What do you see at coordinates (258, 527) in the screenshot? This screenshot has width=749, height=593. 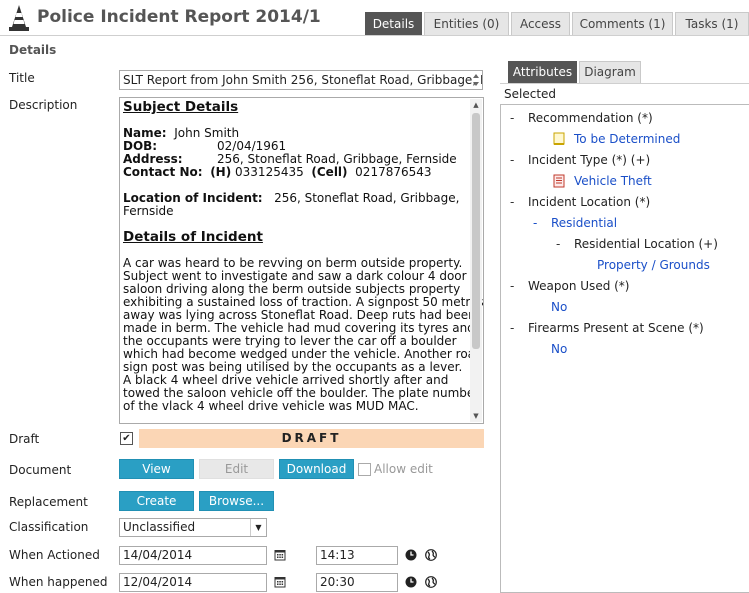 I see `chevron-down-icon: ▼` at bounding box center [258, 527].